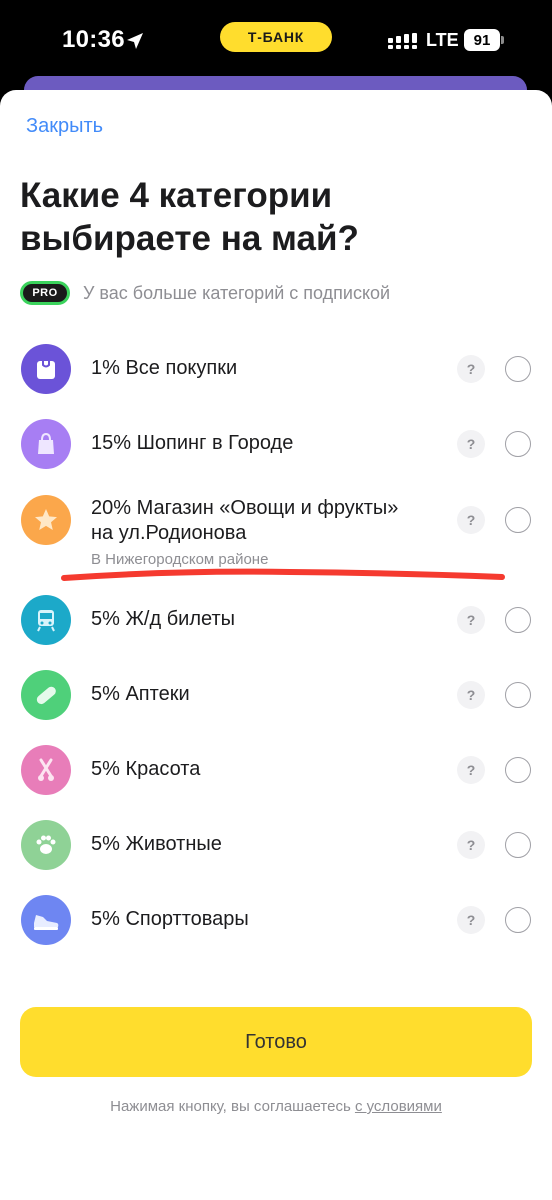 The width and height of the screenshot is (552, 1200). I want to click on location-arrow-icon, so click(135, 41).